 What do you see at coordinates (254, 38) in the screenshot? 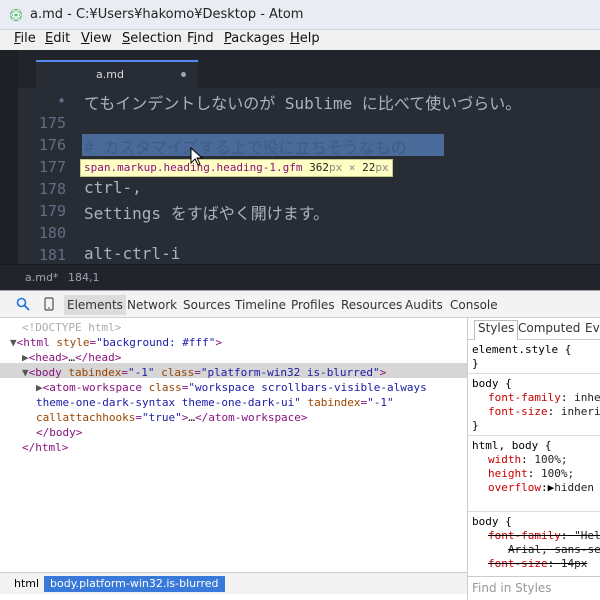
I see `menu-packages: Packages` at bounding box center [254, 38].